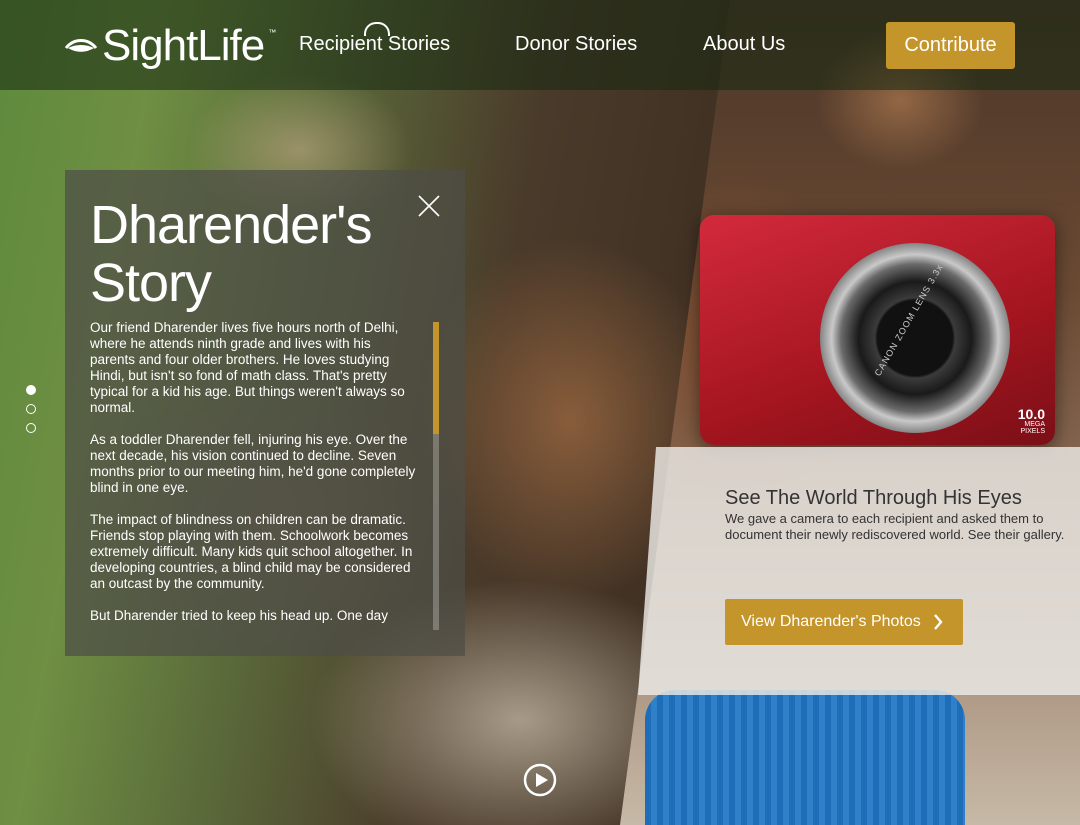 This screenshot has height=825, width=1080. Describe the element at coordinates (950, 45) in the screenshot. I see `contribute-button: Contribute` at that location.